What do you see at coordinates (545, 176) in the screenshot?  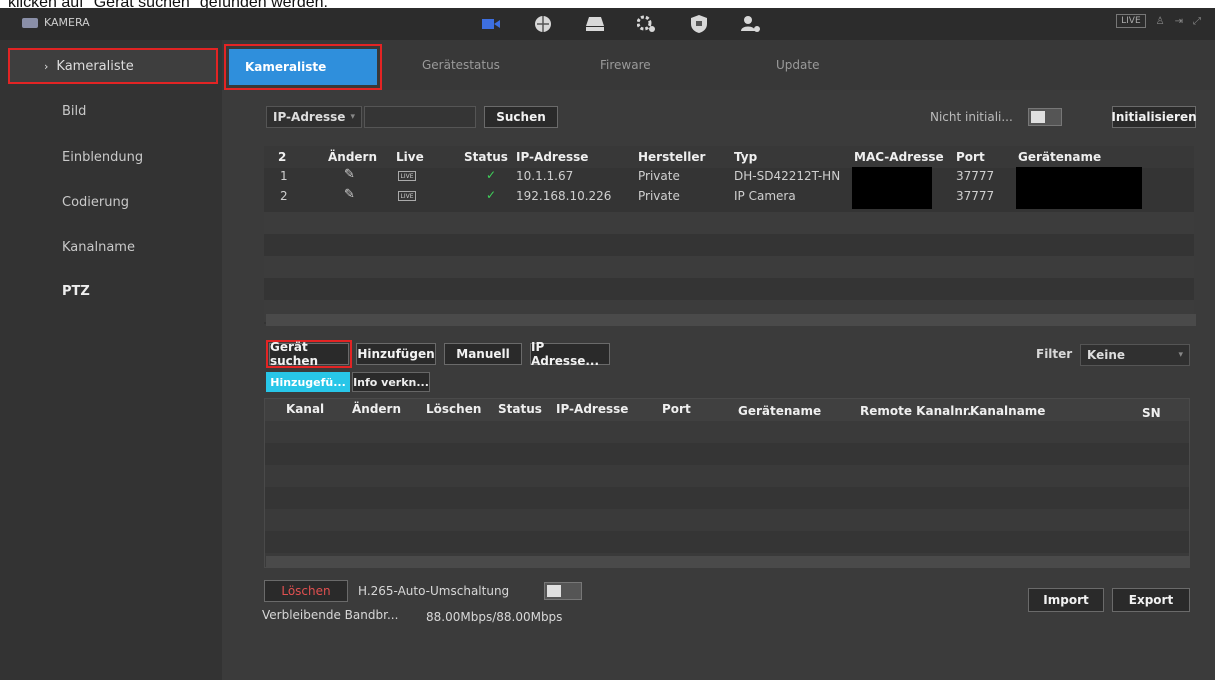 I see `ip-address: 10.1.1.67` at bounding box center [545, 176].